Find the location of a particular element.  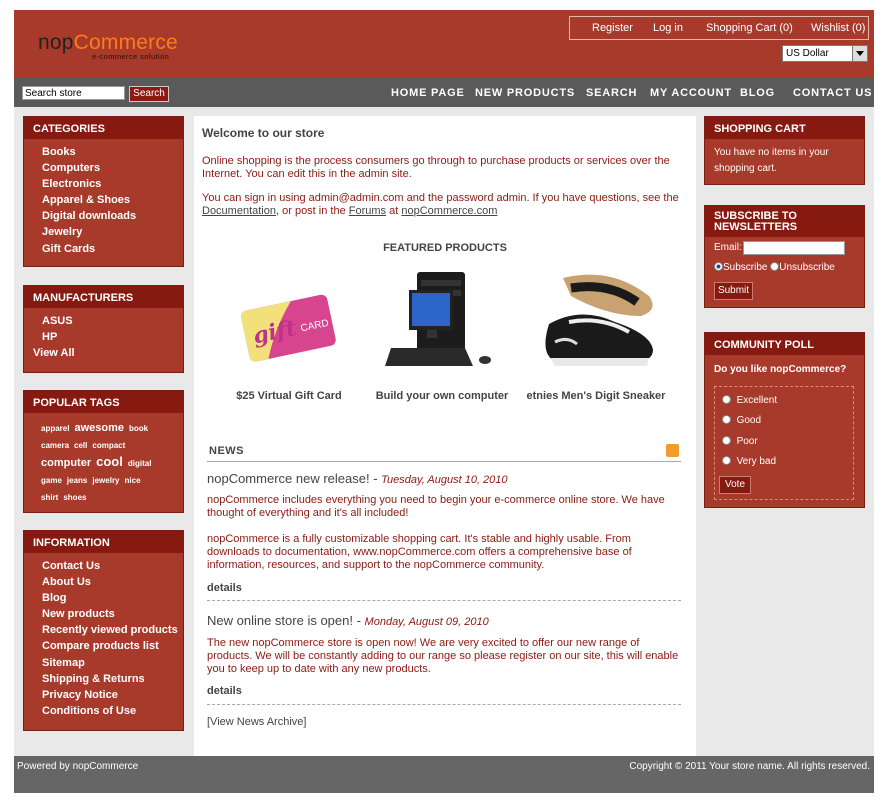

info-link: New products is located at coordinates (112, 616).